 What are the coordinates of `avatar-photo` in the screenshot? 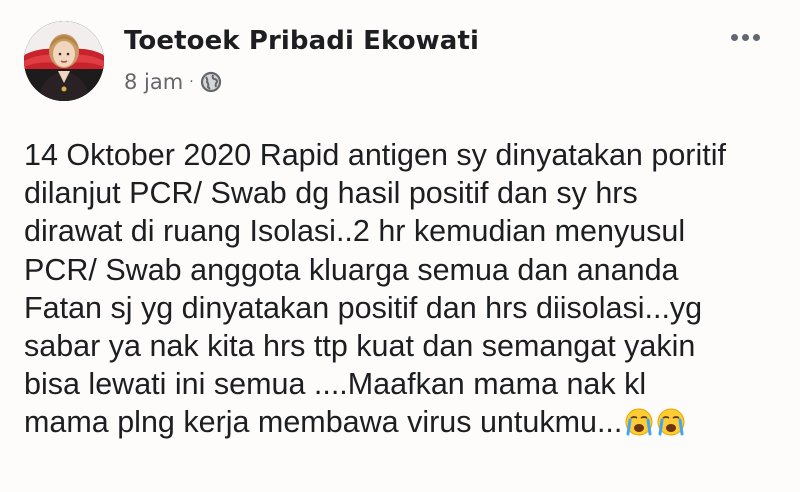 It's located at (64, 61).